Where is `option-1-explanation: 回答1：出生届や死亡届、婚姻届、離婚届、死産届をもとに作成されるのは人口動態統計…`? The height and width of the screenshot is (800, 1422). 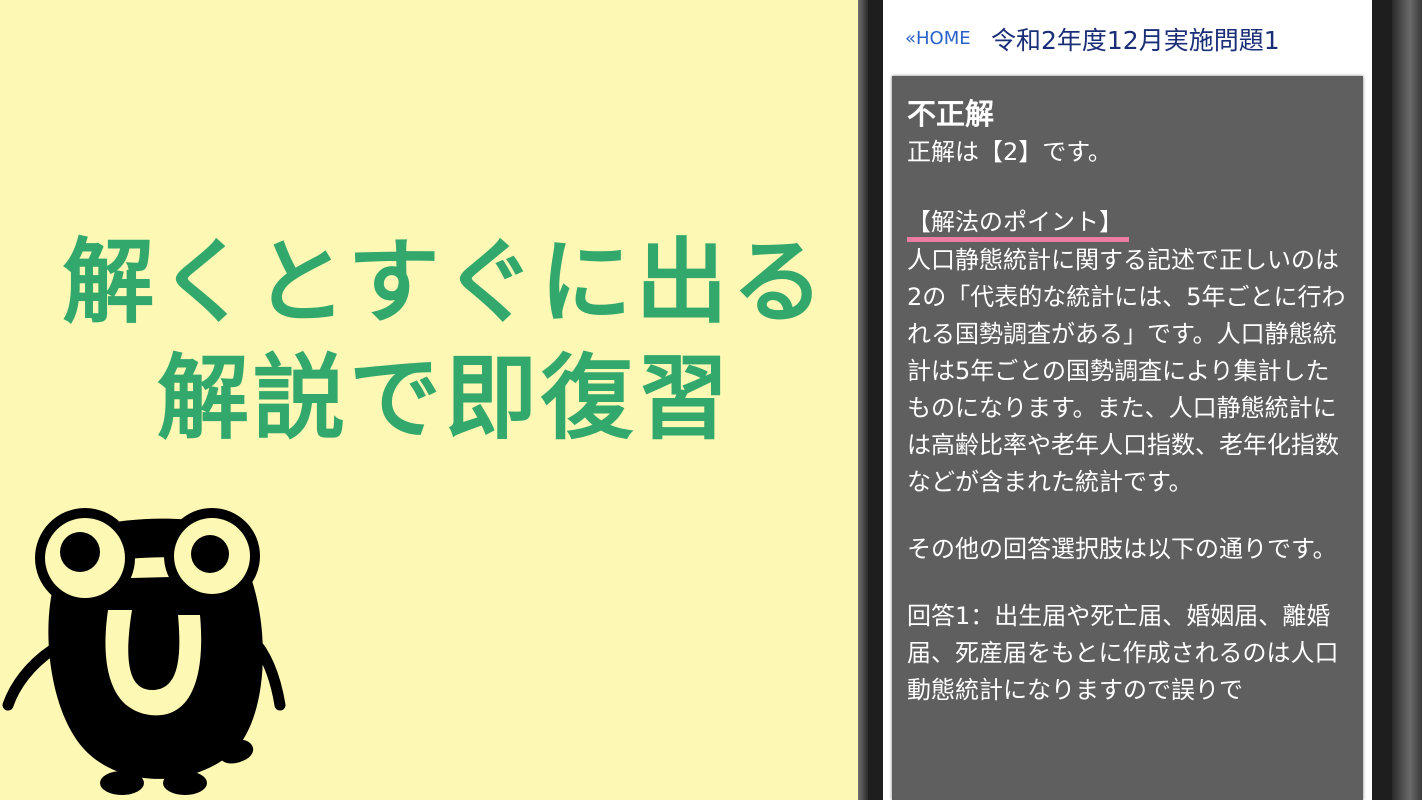
option-1-explanation: 回答1：出生届や死亡届、婚姻届、離婚届、死産届をもとに作成されるのは人口動態統計… is located at coordinates (1123, 653).